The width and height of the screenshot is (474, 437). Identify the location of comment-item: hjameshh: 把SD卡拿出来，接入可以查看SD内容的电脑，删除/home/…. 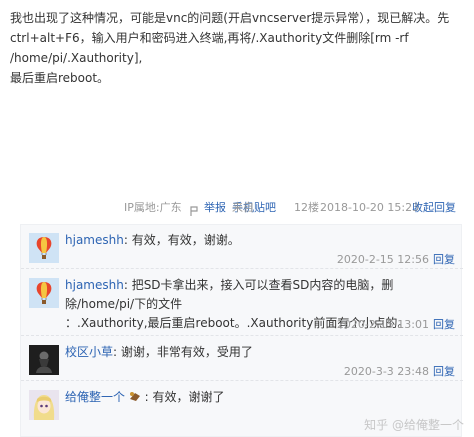
(242, 303).